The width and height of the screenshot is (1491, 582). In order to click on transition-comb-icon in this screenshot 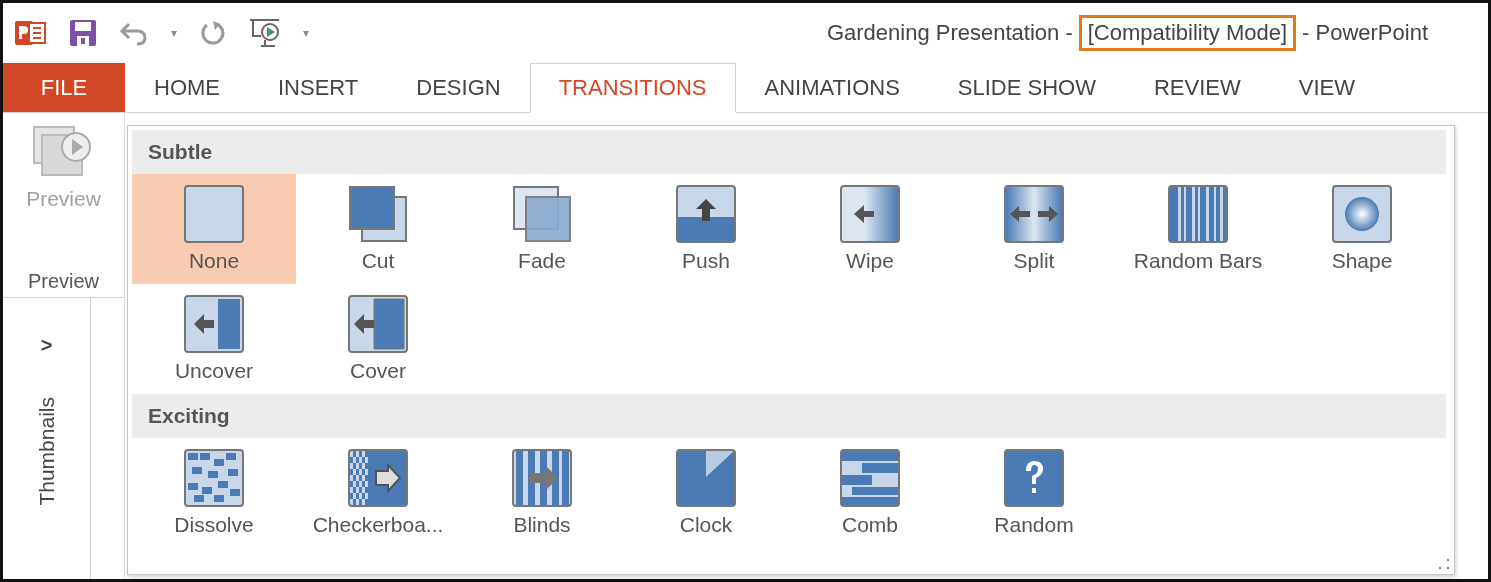, I will do `click(870, 478)`.